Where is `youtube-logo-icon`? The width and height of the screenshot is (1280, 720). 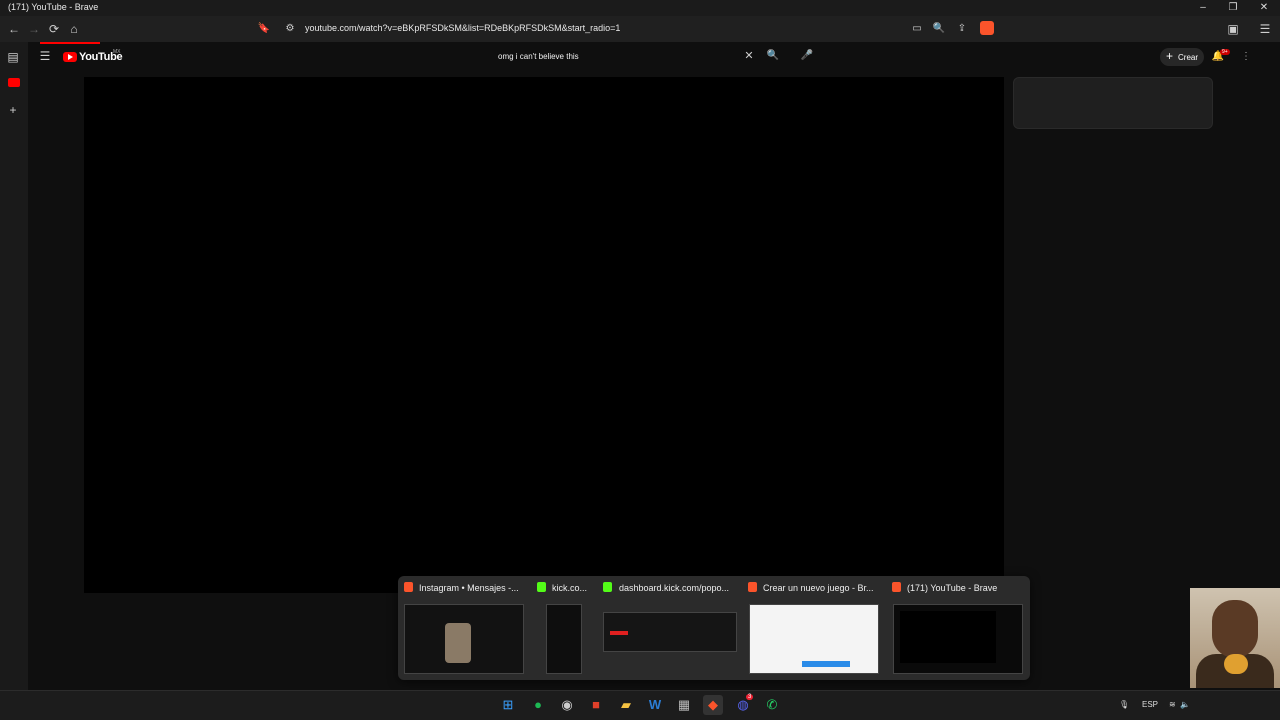
youtube-logo-icon is located at coordinates (70, 57).